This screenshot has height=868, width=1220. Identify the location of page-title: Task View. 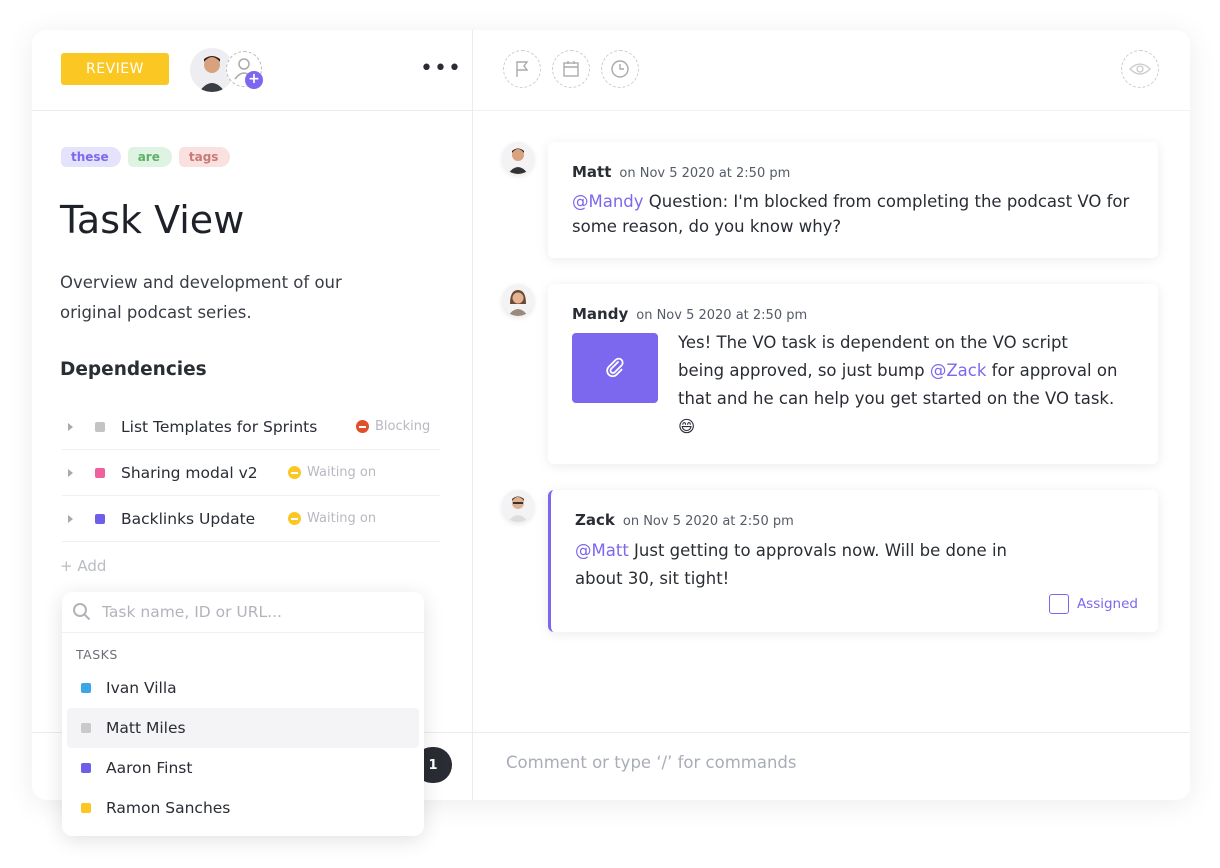
(152, 220).